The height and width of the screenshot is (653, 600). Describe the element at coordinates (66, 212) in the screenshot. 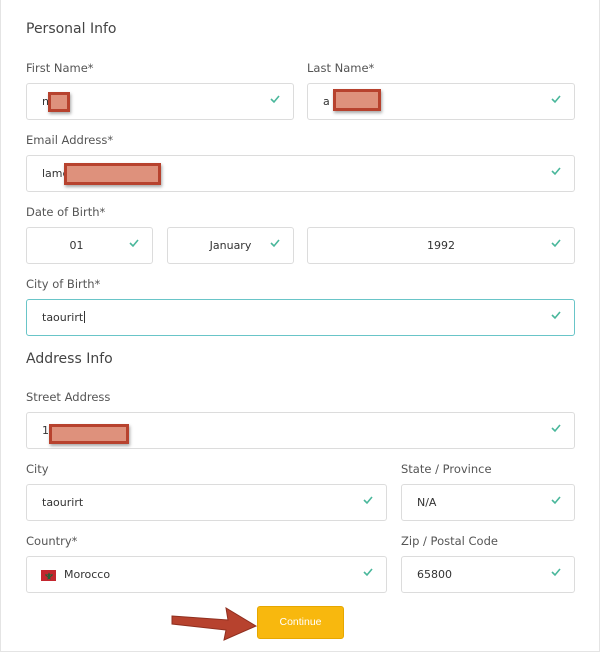

I see `dob-label: Date of Birth*` at that location.